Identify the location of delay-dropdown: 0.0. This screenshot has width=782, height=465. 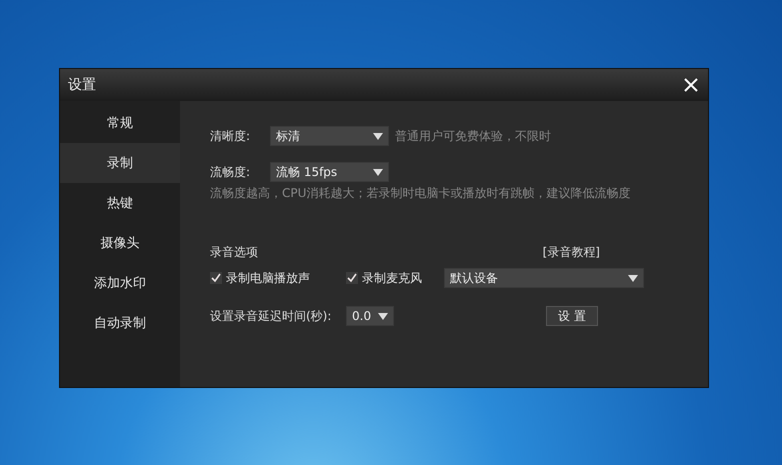
(370, 316).